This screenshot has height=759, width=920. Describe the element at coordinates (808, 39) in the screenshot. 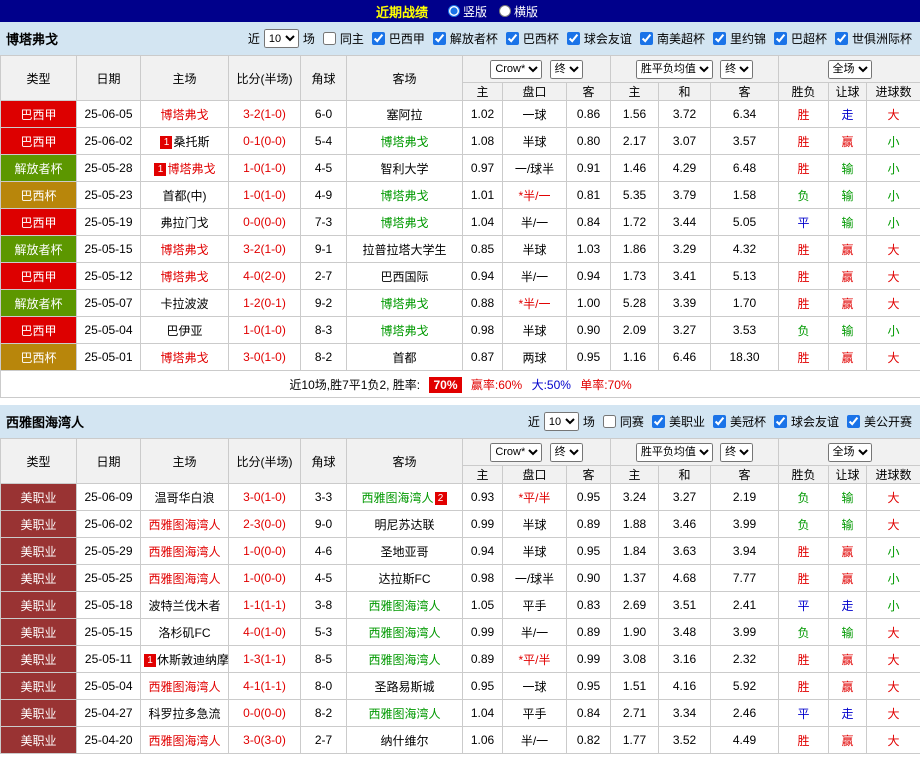

I see `filter-label: 巴超杯` at that location.